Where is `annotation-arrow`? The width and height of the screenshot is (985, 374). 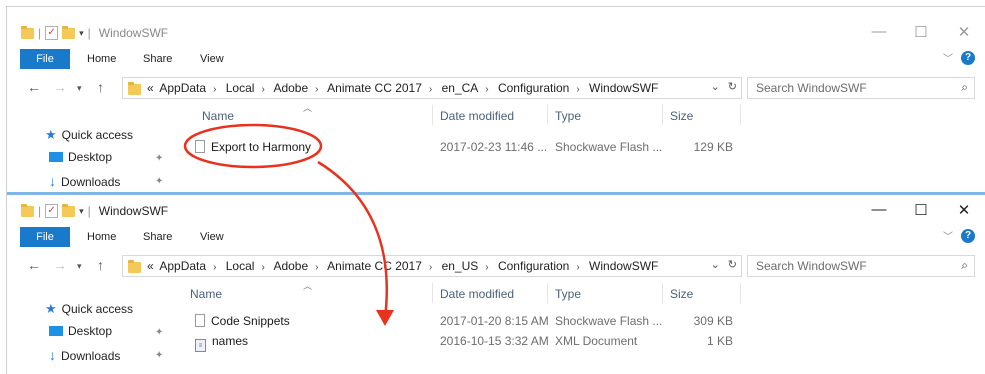 annotation-arrow is located at coordinates (352, 239).